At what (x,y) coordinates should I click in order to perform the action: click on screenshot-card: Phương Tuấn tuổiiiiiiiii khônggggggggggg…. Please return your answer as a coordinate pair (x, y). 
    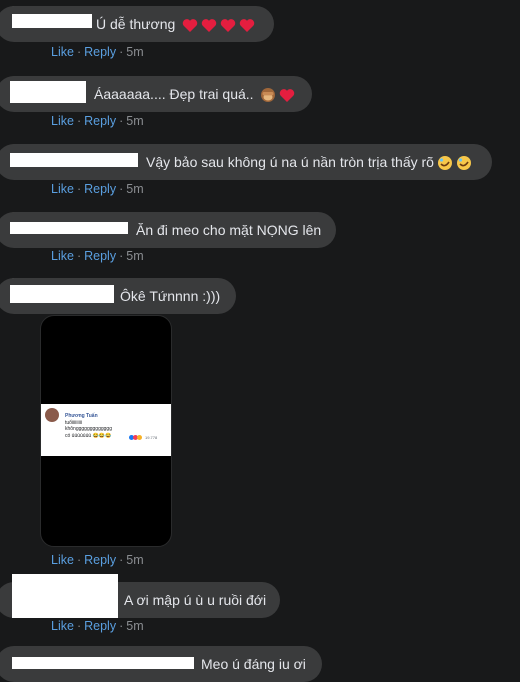
    Looking at the image, I should click on (106, 430).